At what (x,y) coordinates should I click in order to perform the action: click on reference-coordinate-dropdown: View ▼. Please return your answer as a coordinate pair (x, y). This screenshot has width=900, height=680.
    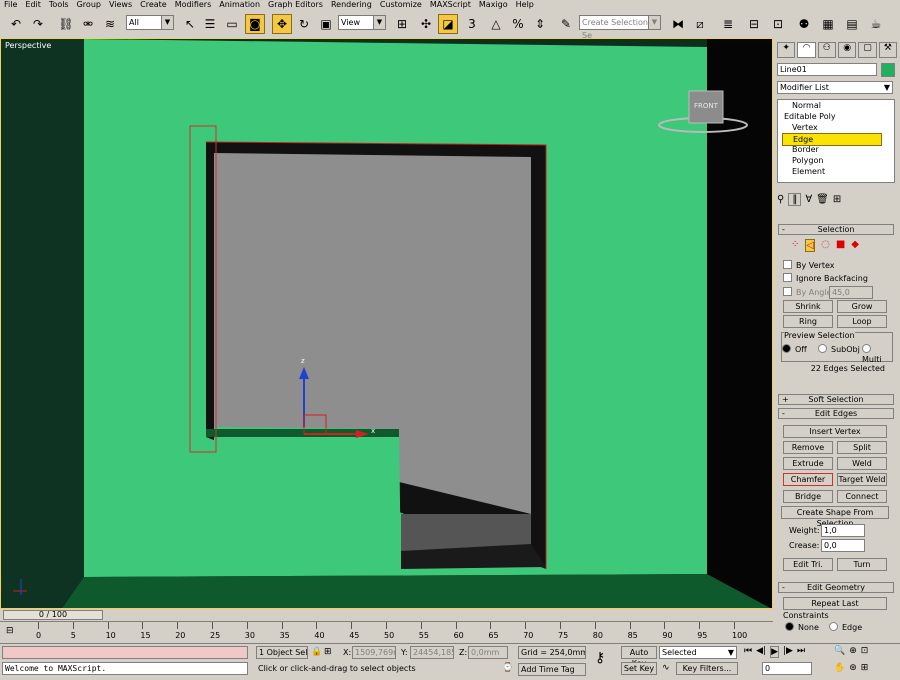
    Looking at the image, I should click on (362, 22).